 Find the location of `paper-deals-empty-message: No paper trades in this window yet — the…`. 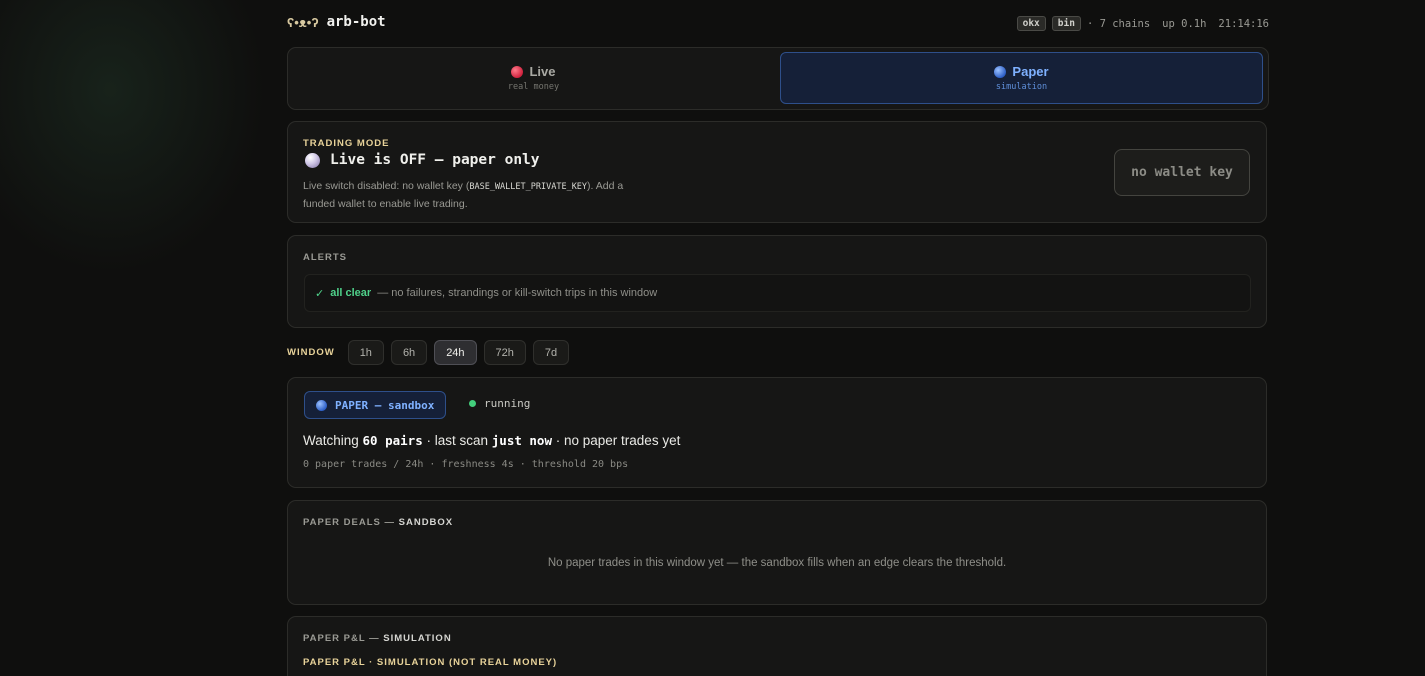

paper-deals-empty-message: No paper trades in this window yet — the… is located at coordinates (777, 563).